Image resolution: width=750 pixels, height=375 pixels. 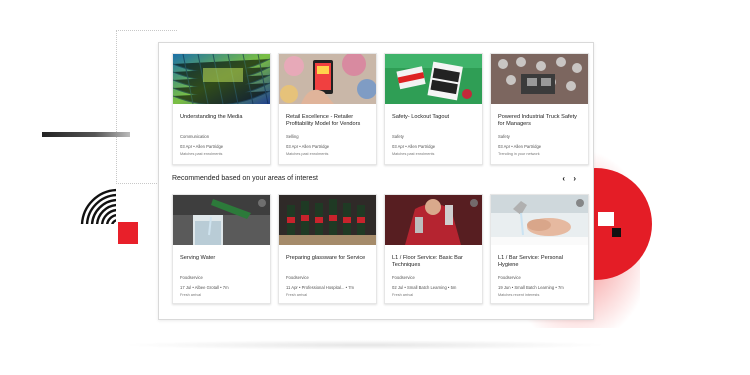 I want to click on chevron-left-icon: ‹, so click(x=565, y=178).